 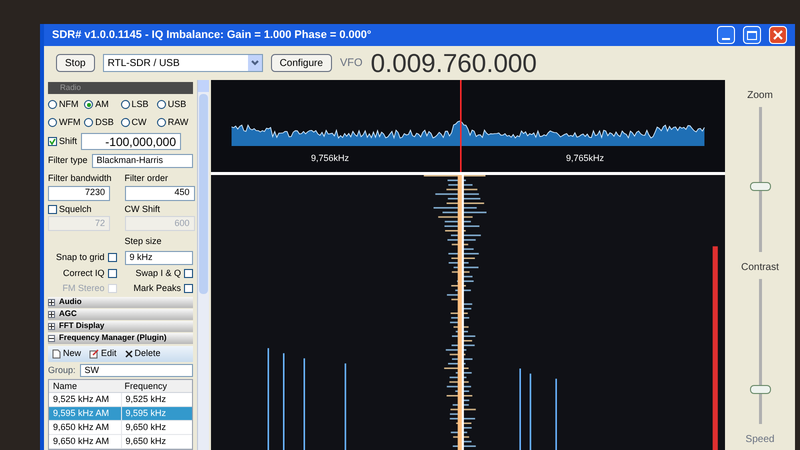 What do you see at coordinates (63, 141) in the screenshot?
I see `shift-checkbox: Shift` at bounding box center [63, 141].